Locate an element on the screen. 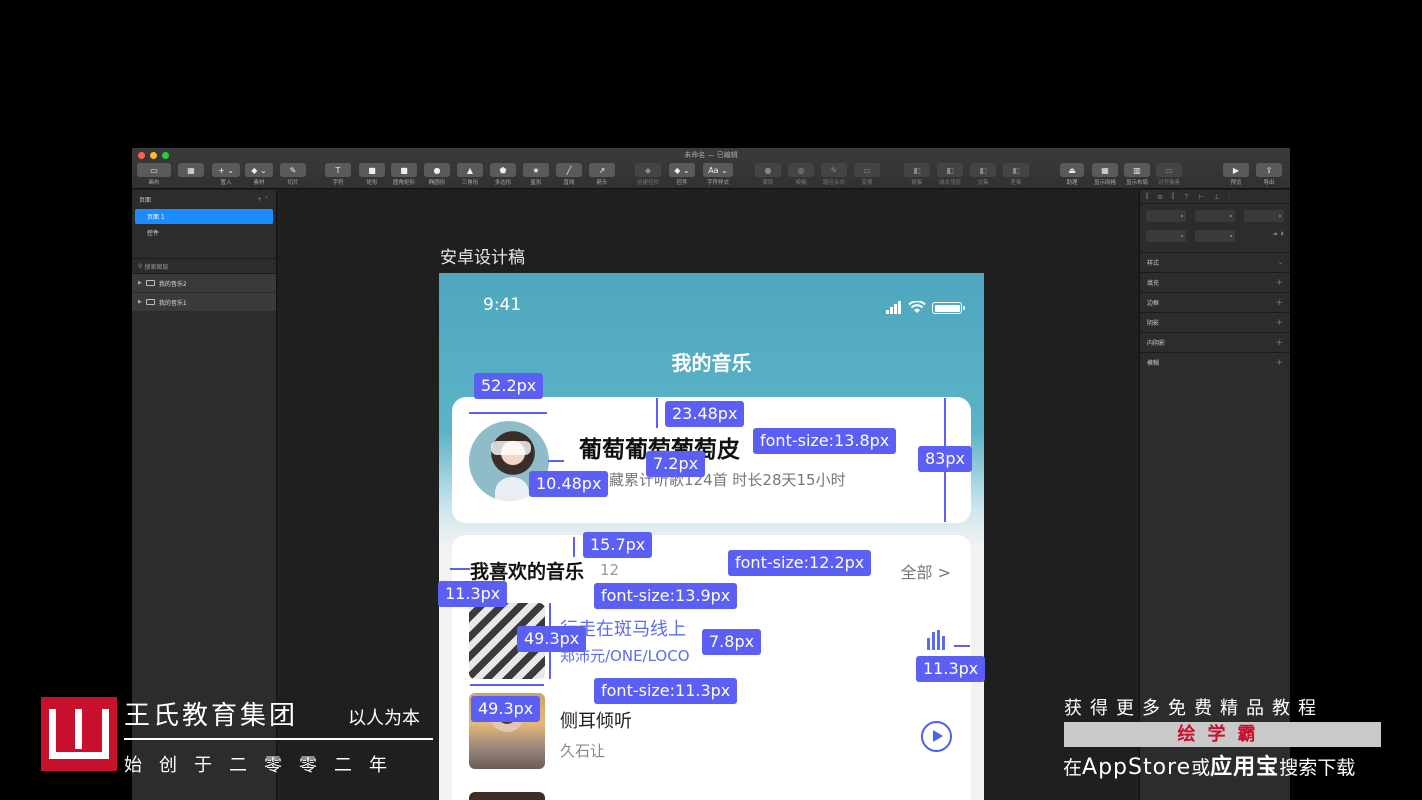  toolbar-button-icon: T is located at coordinates (338, 170).